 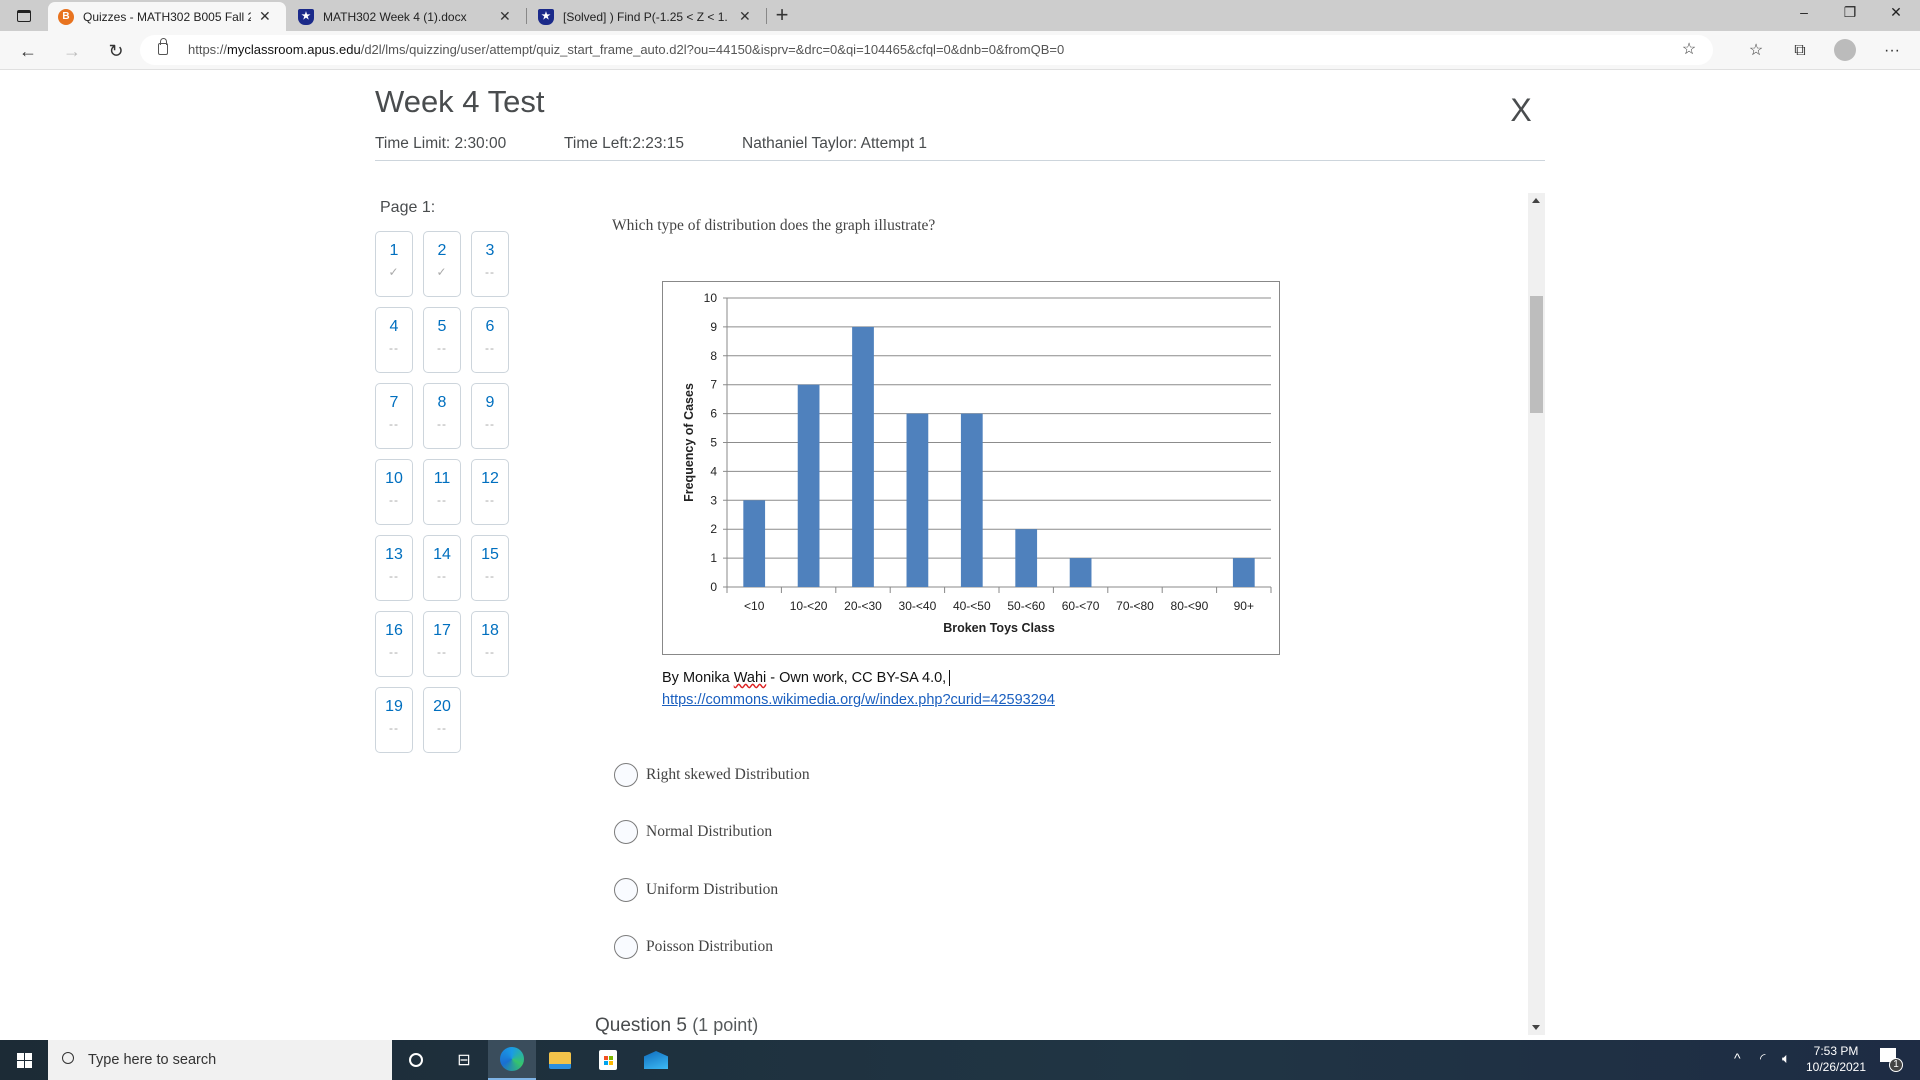 I want to click on question-nav-item: 1 ✓, so click(x=394, y=264).